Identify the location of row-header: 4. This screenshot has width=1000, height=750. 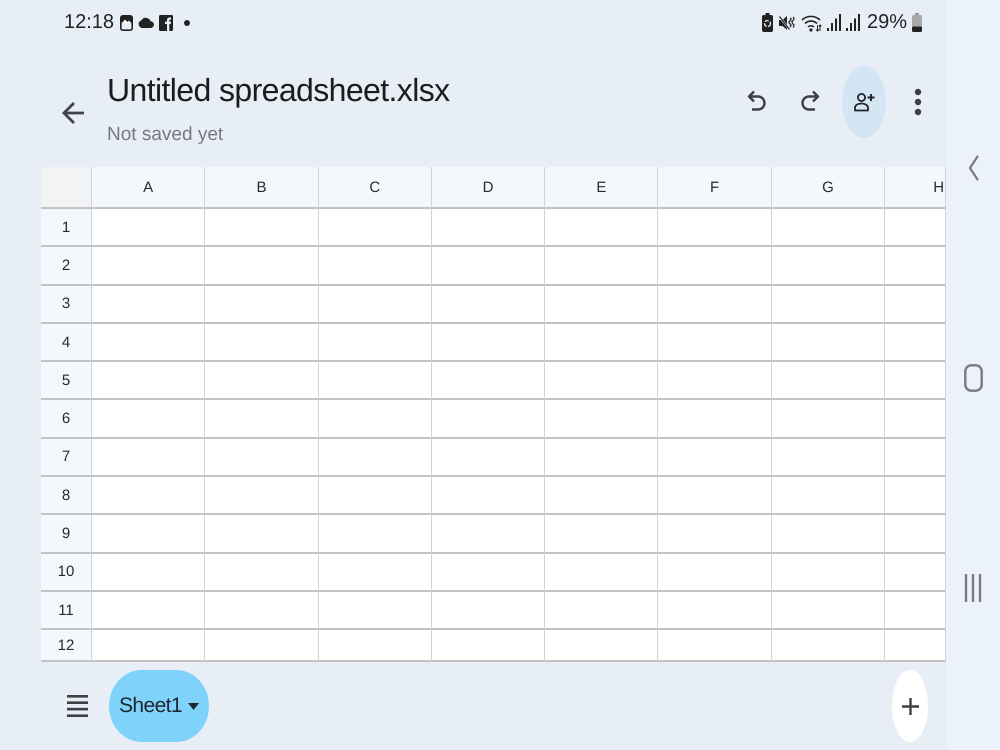
(66, 343).